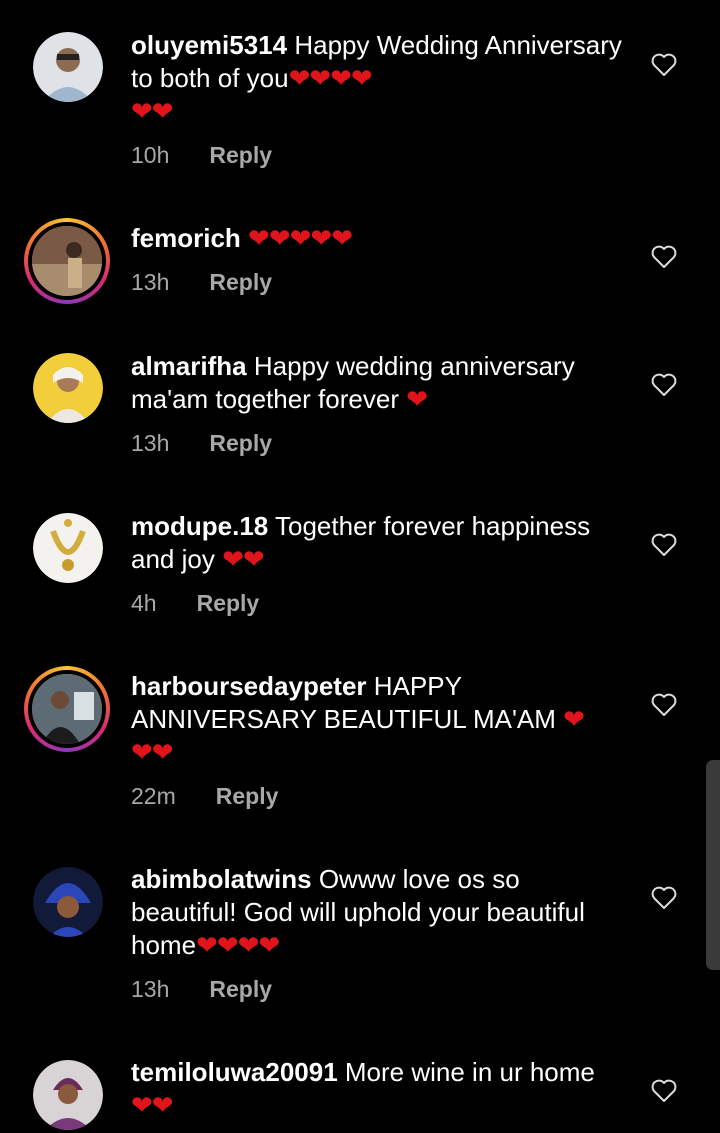 The width and height of the screenshot is (720, 1133). I want to click on comment-time: 22m, so click(153, 796).